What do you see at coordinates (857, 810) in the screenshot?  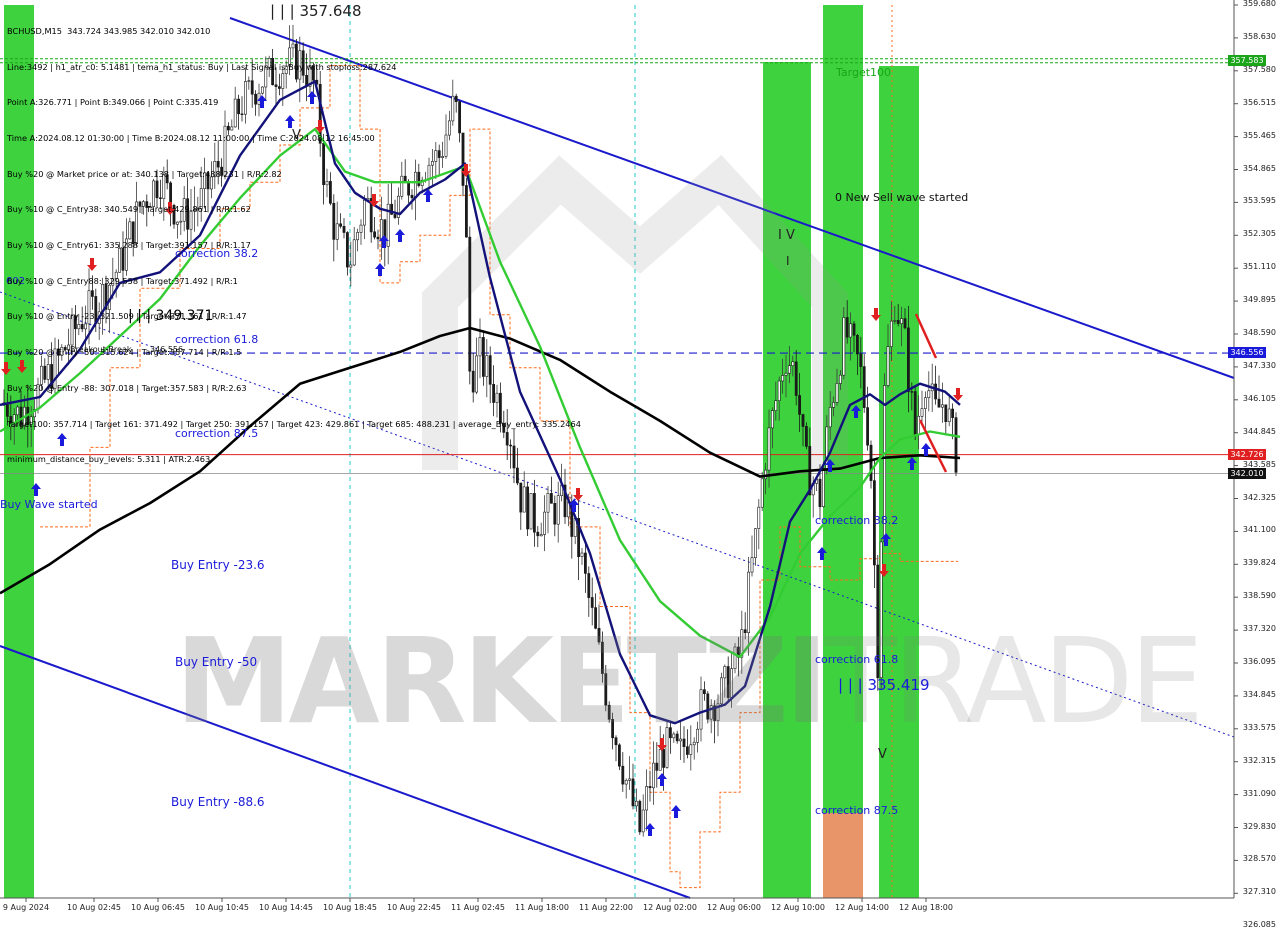 I see `correction-875-right: correction 87.5` at bounding box center [857, 810].